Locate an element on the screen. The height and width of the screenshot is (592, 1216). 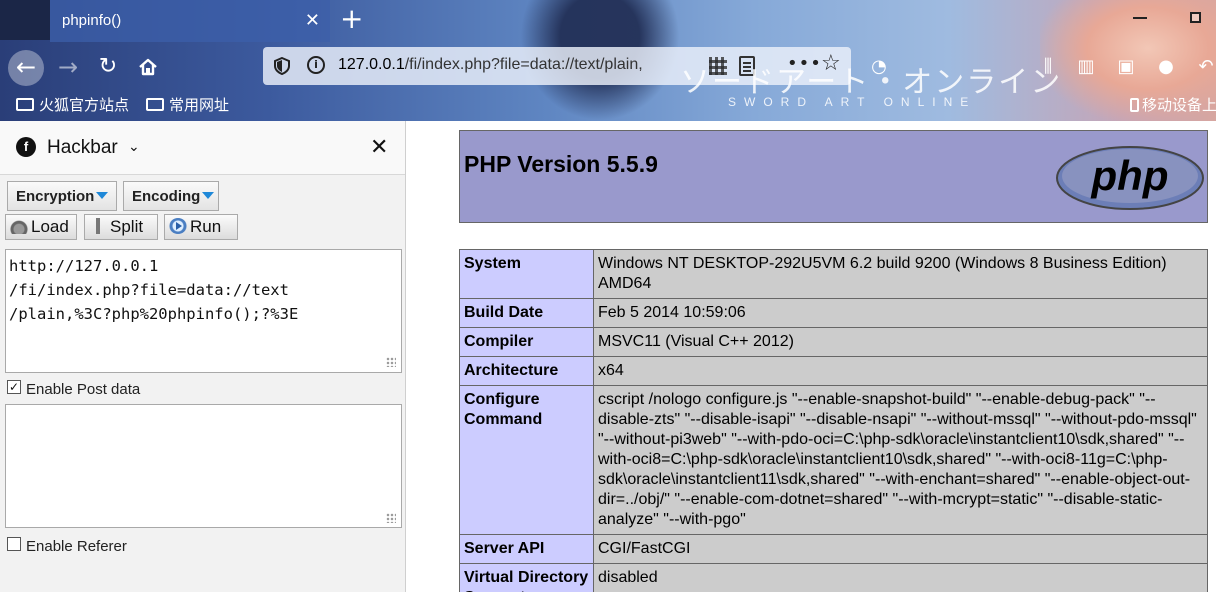
save-to-pocket-icon: ▣ is located at coordinates (1126, 67).